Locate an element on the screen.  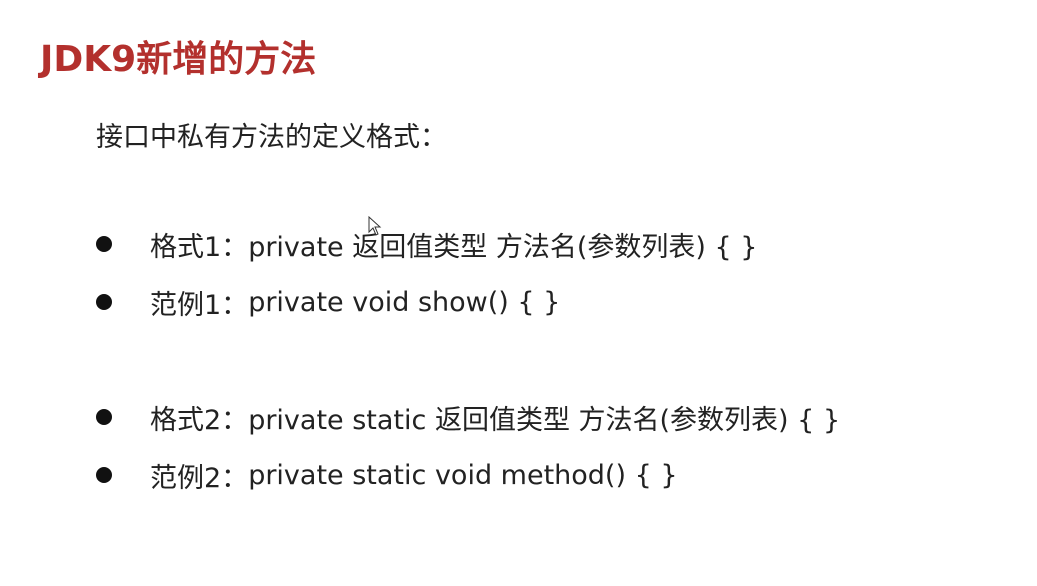
item-text: private 返回值类型 方法名(参数列表) { } is located at coordinates (503, 247).